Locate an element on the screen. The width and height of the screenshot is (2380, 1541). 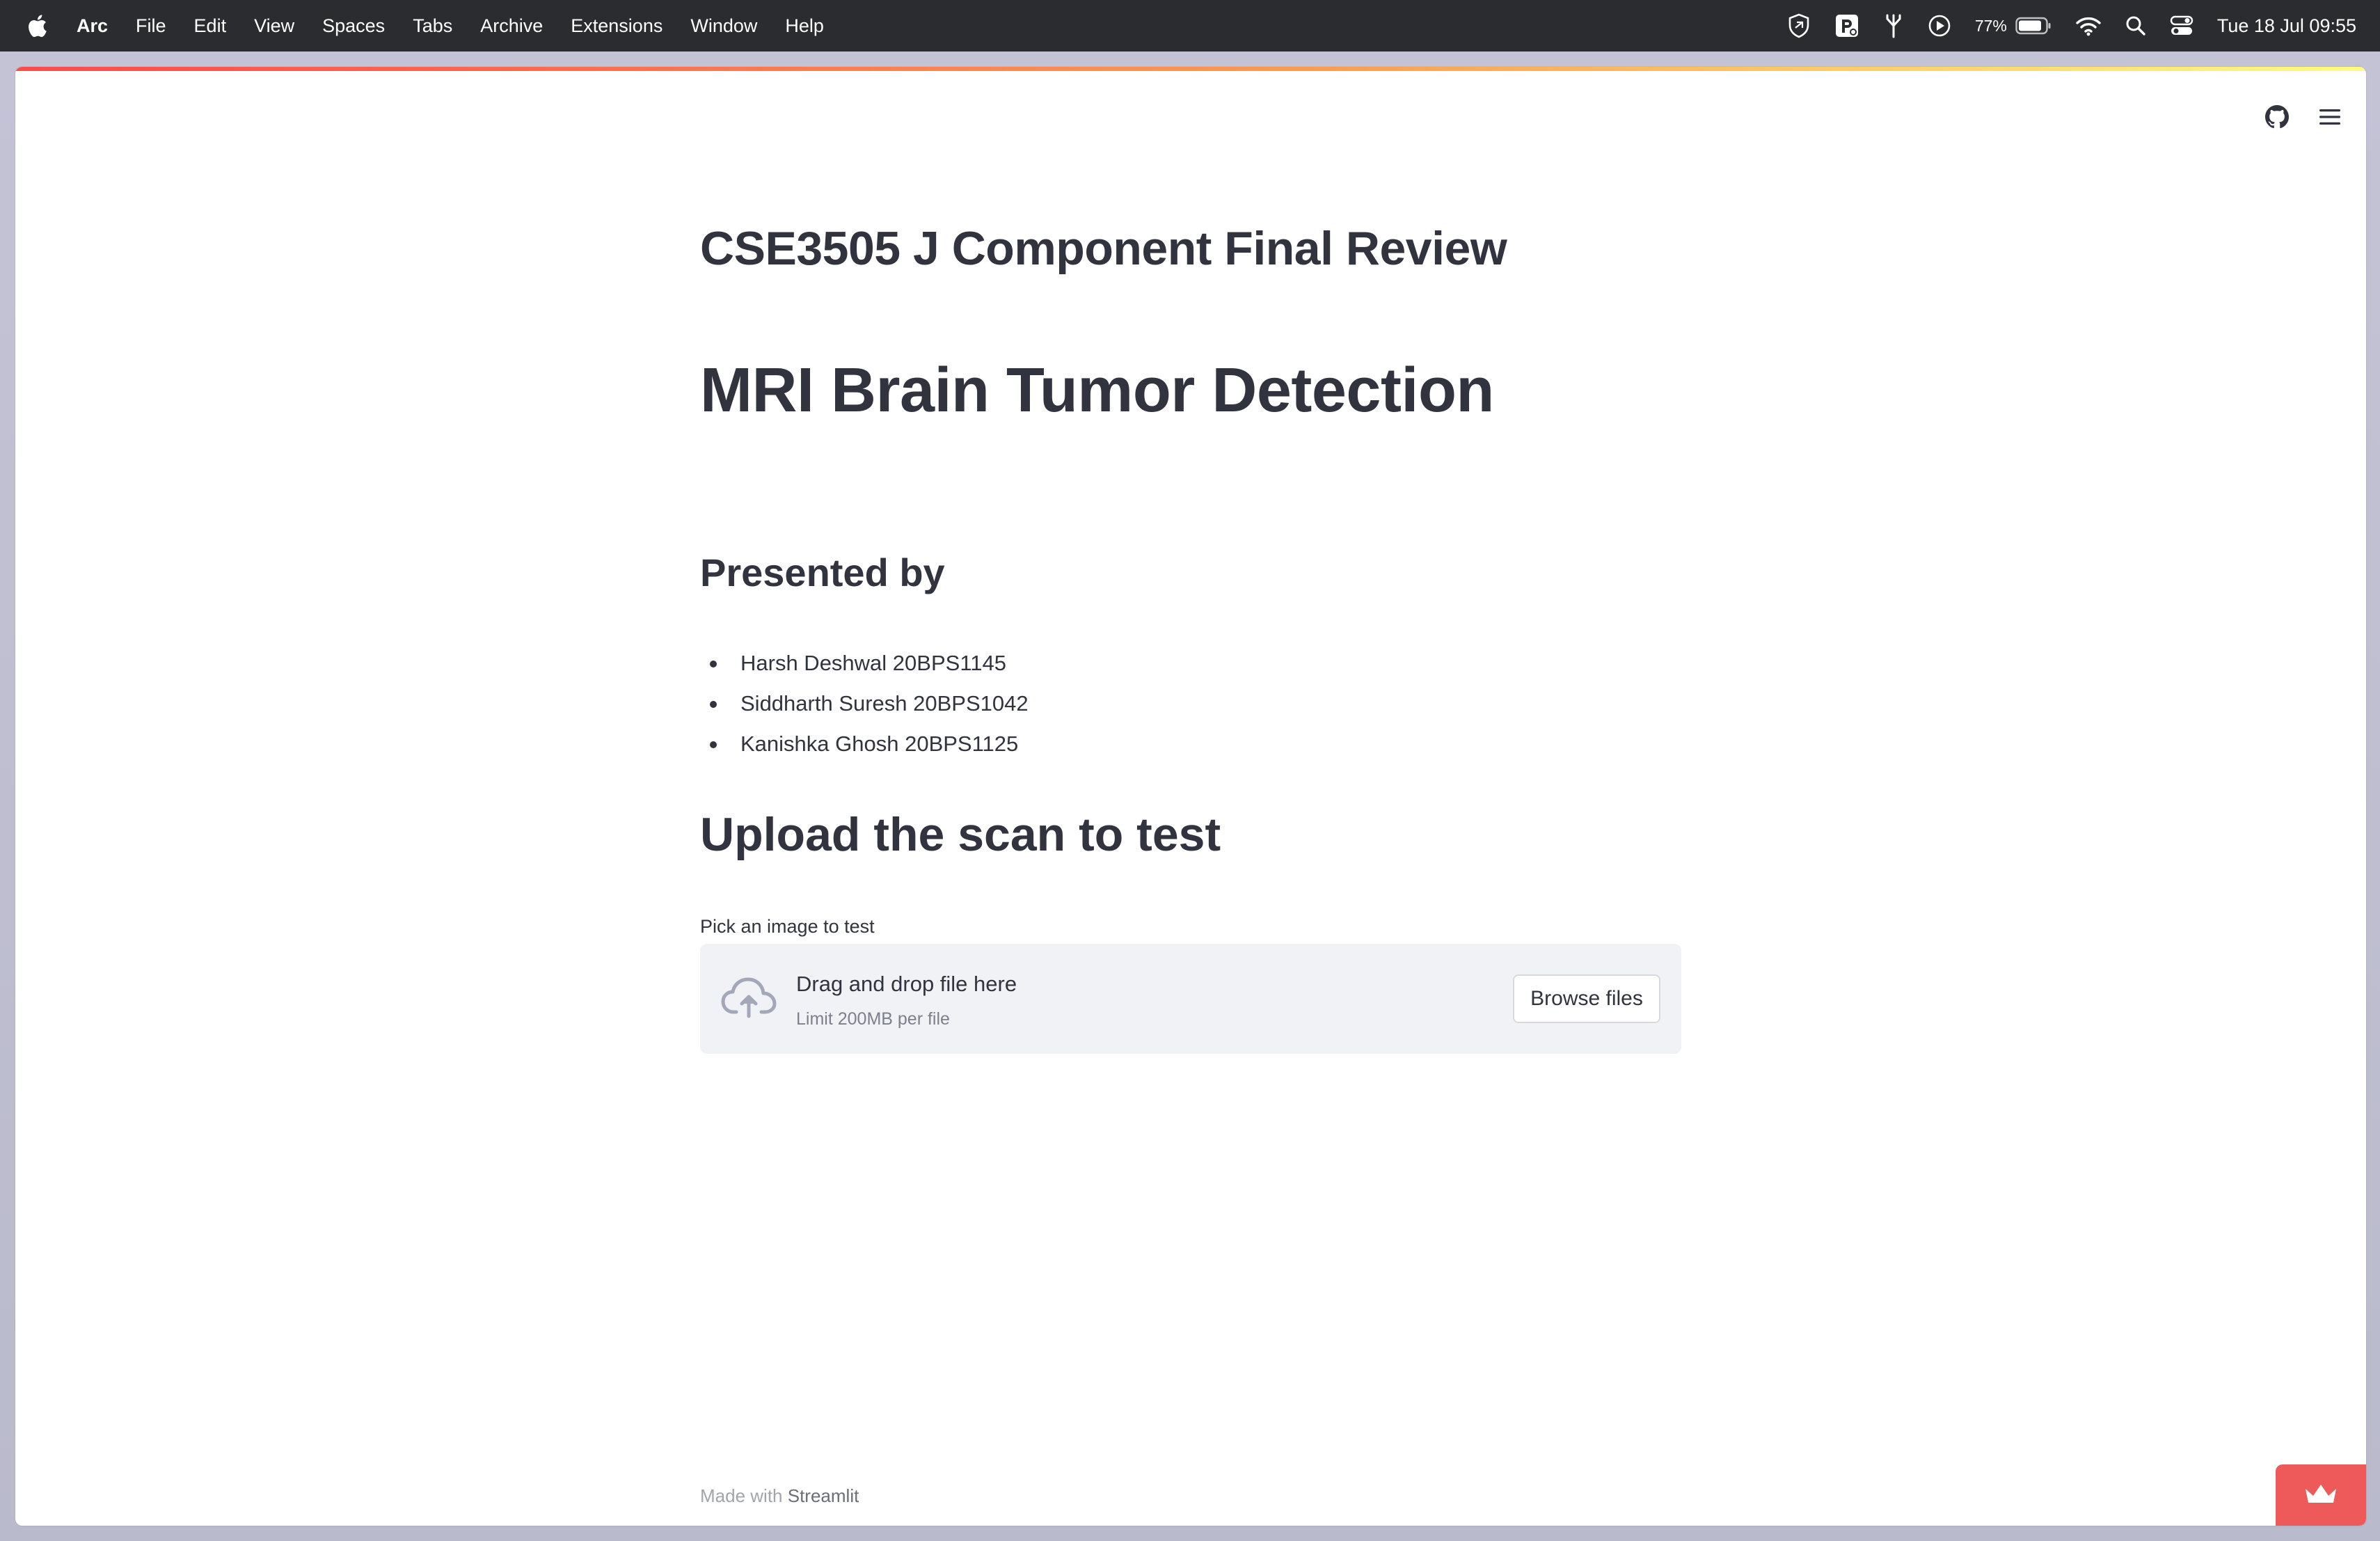
control-center-icon is located at coordinates (2181, 26).